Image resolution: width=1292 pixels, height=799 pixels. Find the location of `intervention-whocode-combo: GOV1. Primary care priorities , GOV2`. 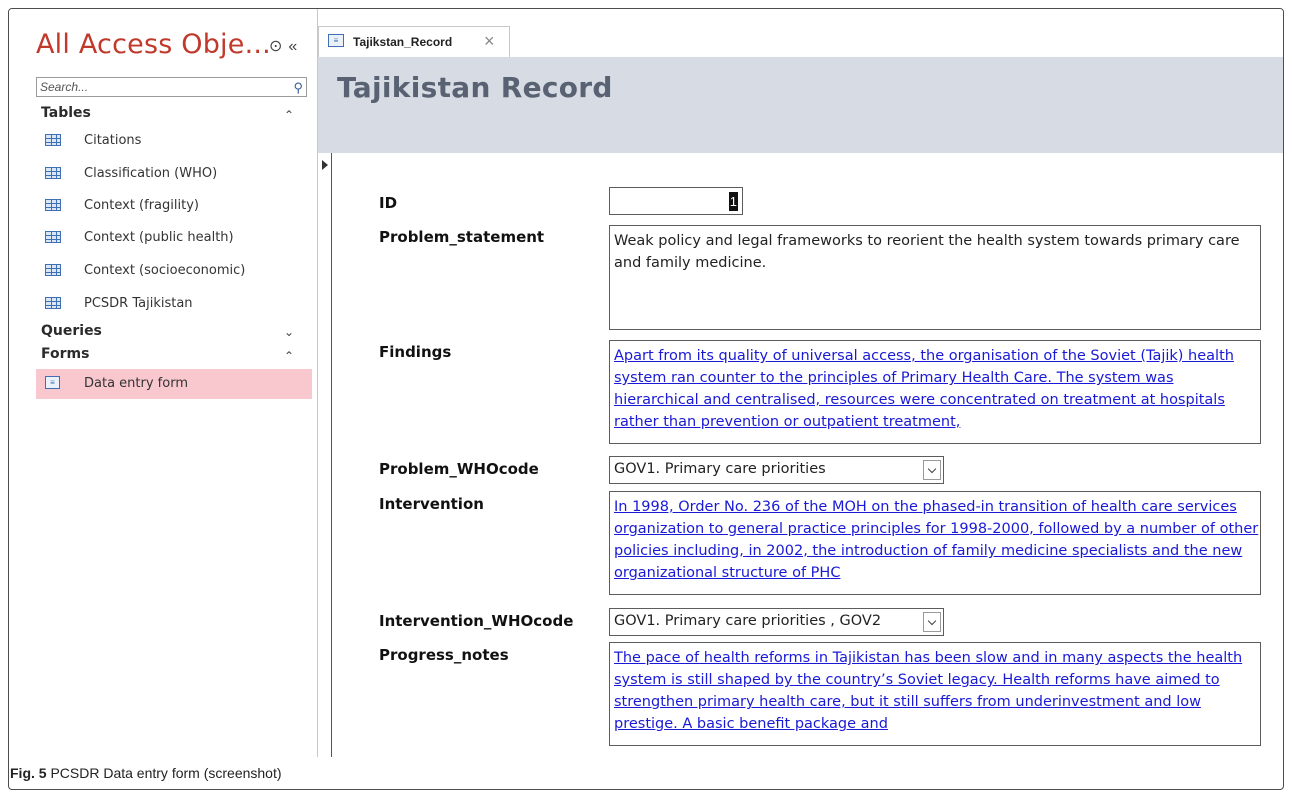

intervention-whocode-combo: GOV1. Primary care priorities , GOV2 is located at coordinates (776, 622).